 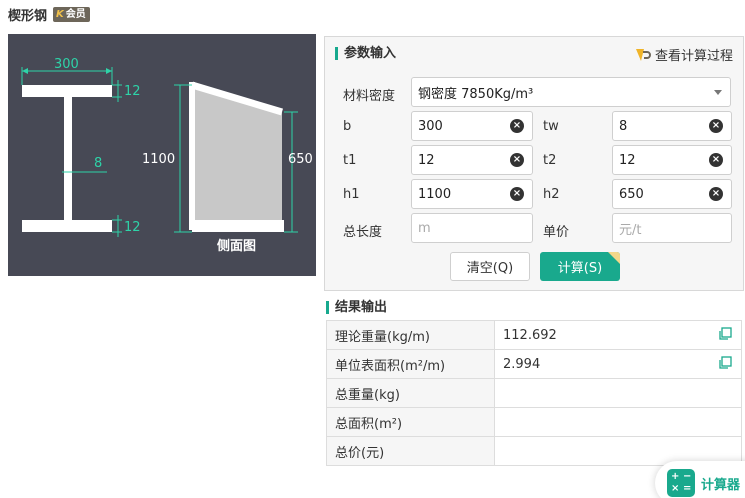 What do you see at coordinates (98, 163) in the screenshot?
I see `dim-tw-label: 8` at bounding box center [98, 163].